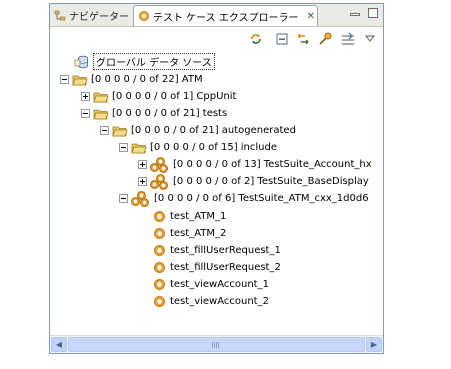 The height and width of the screenshot is (369, 451). I want to click on tree-node-label: test_fillUserRequest_2, so click(225, 267).